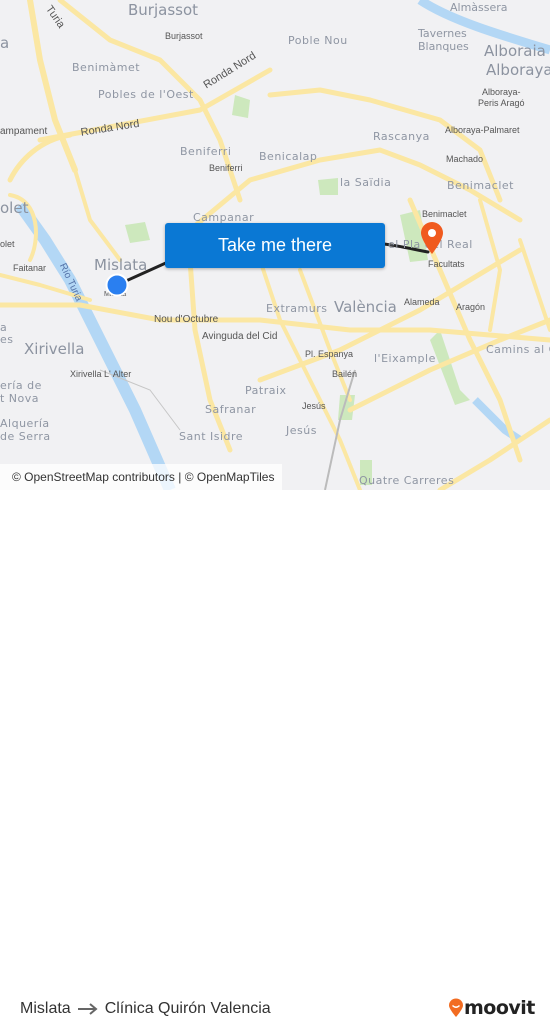  I want to click on stop-label: Peris Aragó, so click(501, 103).